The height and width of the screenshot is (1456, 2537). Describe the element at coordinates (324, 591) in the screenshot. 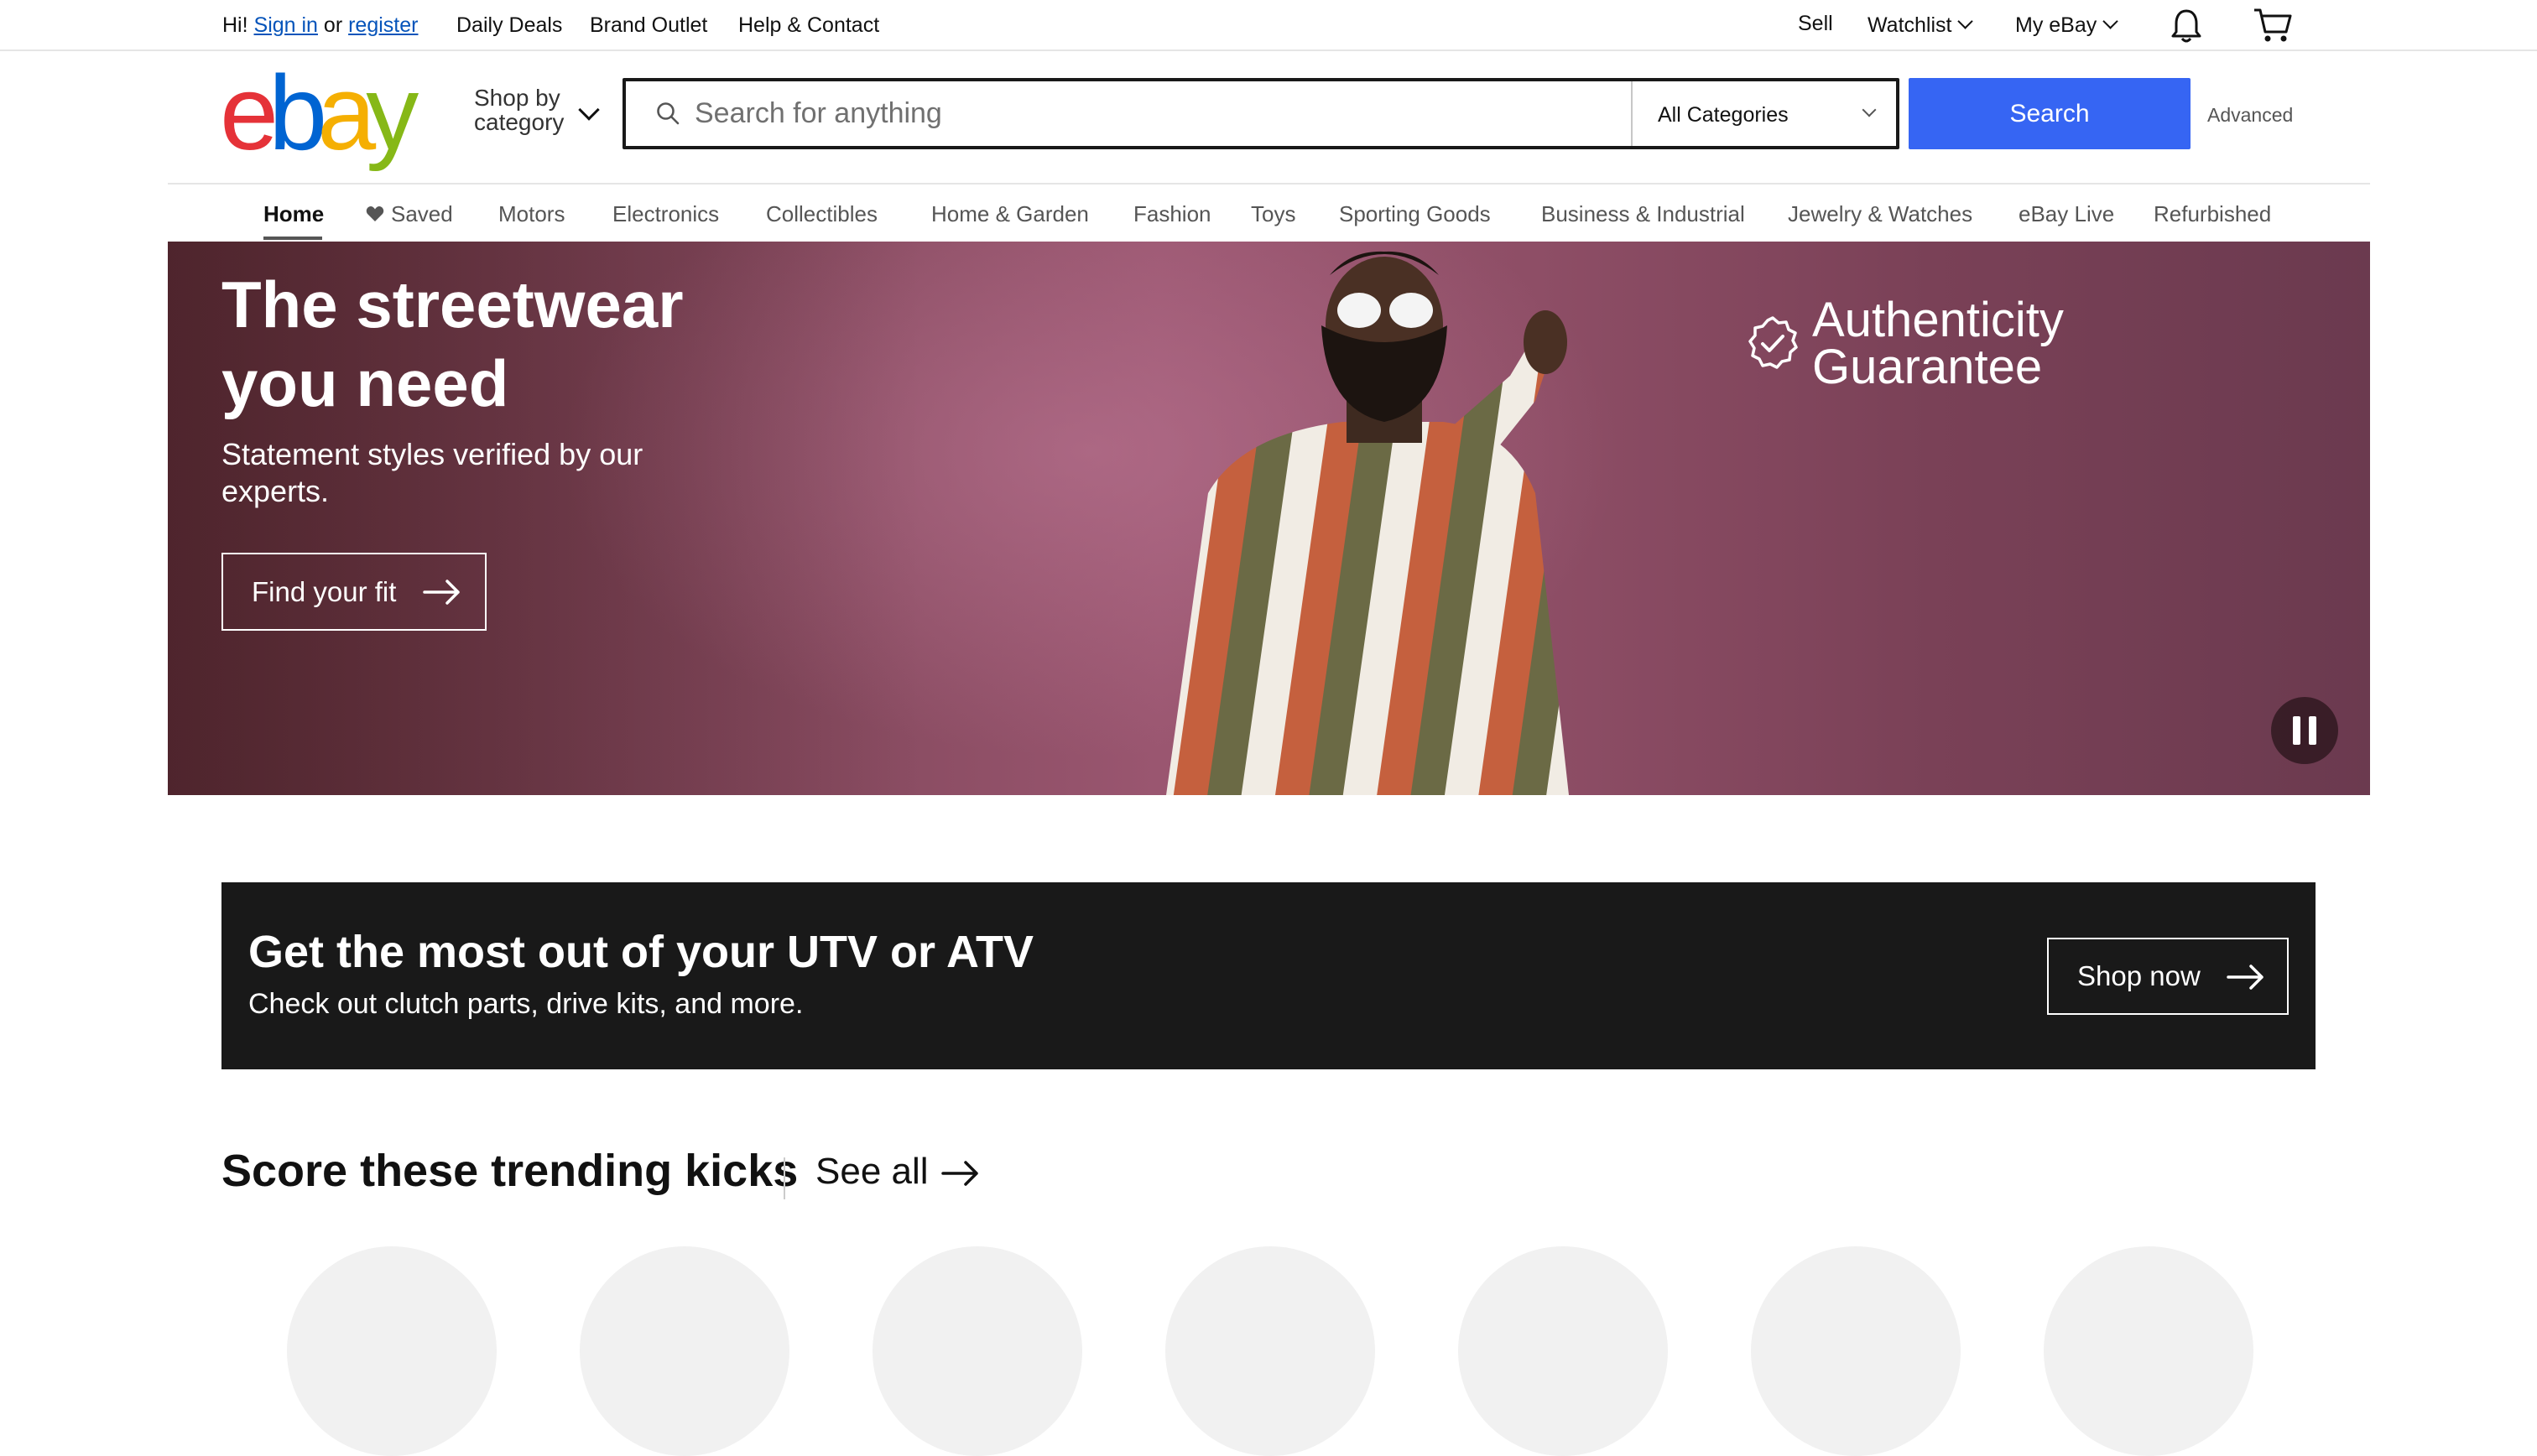

I see `find-your-fit-label: Find your fit` at that location.